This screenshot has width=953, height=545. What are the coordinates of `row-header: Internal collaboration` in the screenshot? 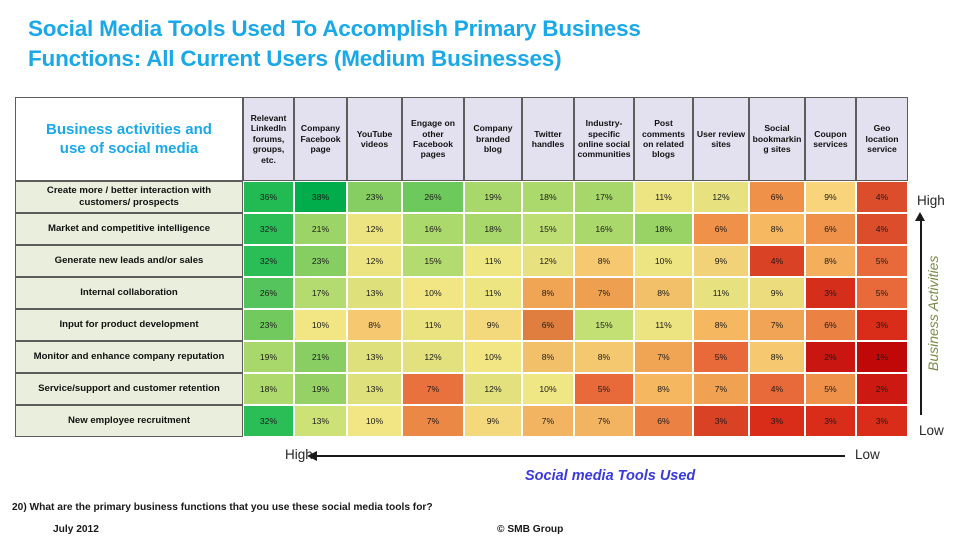 It's located at (129, 293).